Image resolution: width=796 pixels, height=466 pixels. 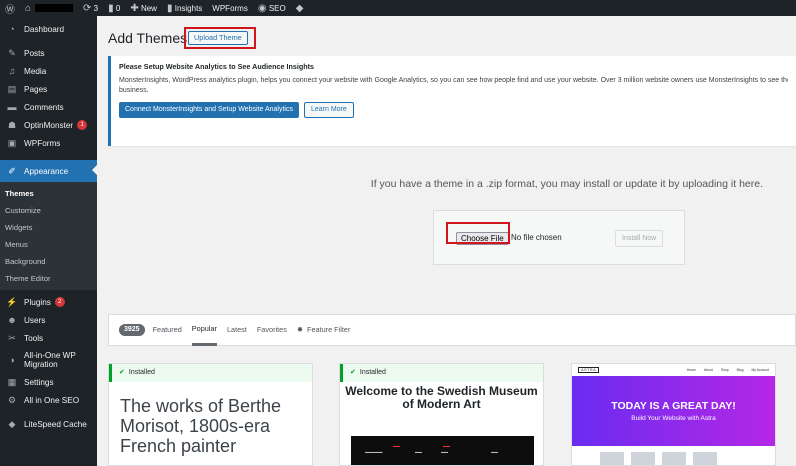 What do you see at coordinates (12, 337) in the screenshot?
I see `tools-icon: ✂` at bounding box center [12, 337].